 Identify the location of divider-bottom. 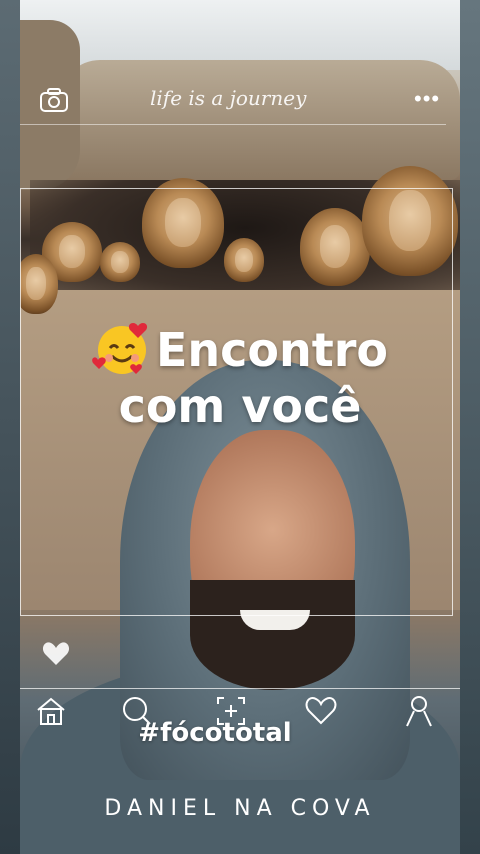
(240, 688).